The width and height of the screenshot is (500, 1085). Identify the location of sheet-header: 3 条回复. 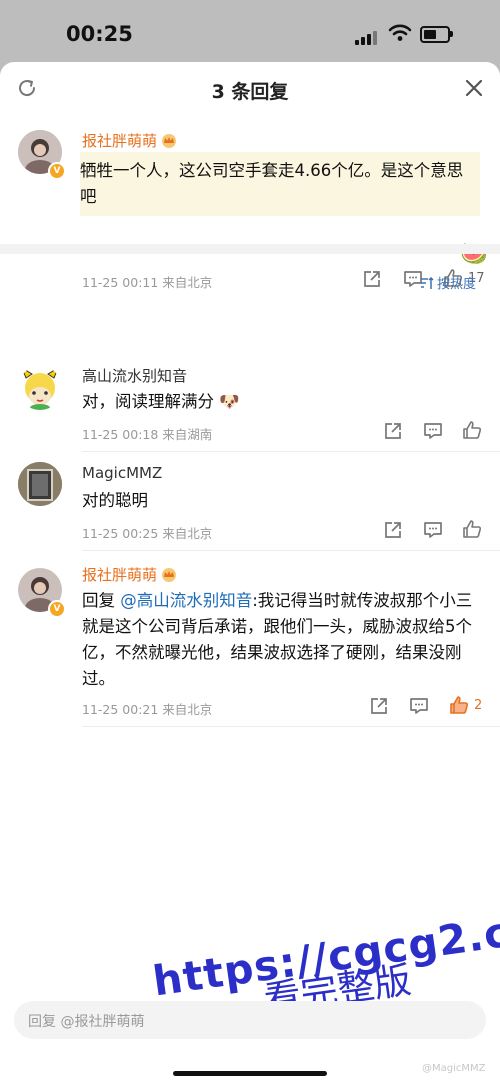
(250, 89).